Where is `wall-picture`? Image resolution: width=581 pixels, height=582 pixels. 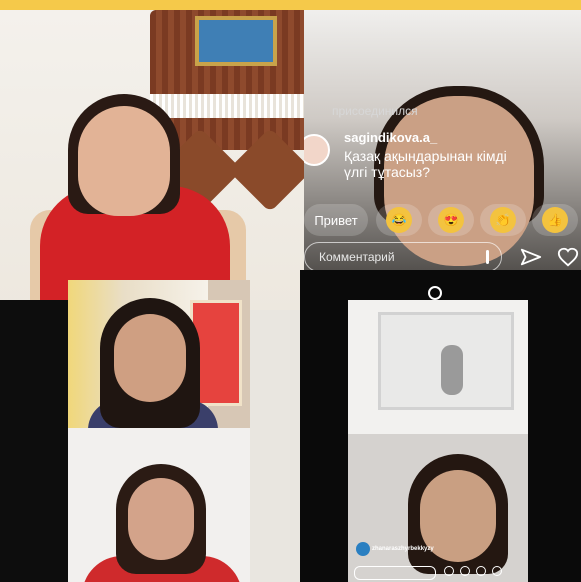 wall-picture is located at coordinates (236, 41).